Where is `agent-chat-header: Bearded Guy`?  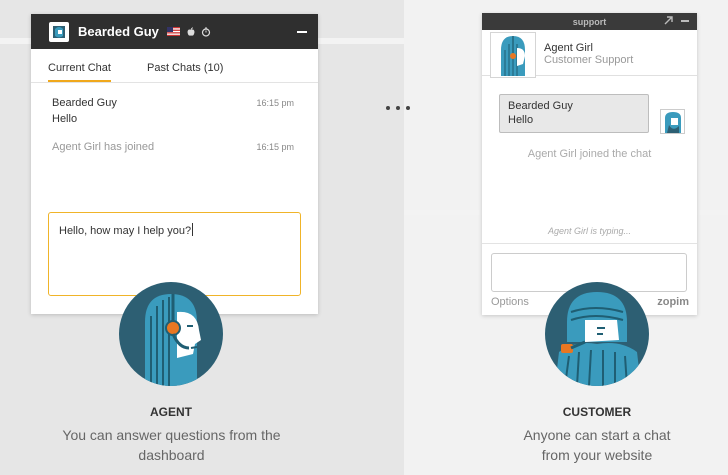
agent-chat-header: Bearded Guy is located at coordinates (174, 31).